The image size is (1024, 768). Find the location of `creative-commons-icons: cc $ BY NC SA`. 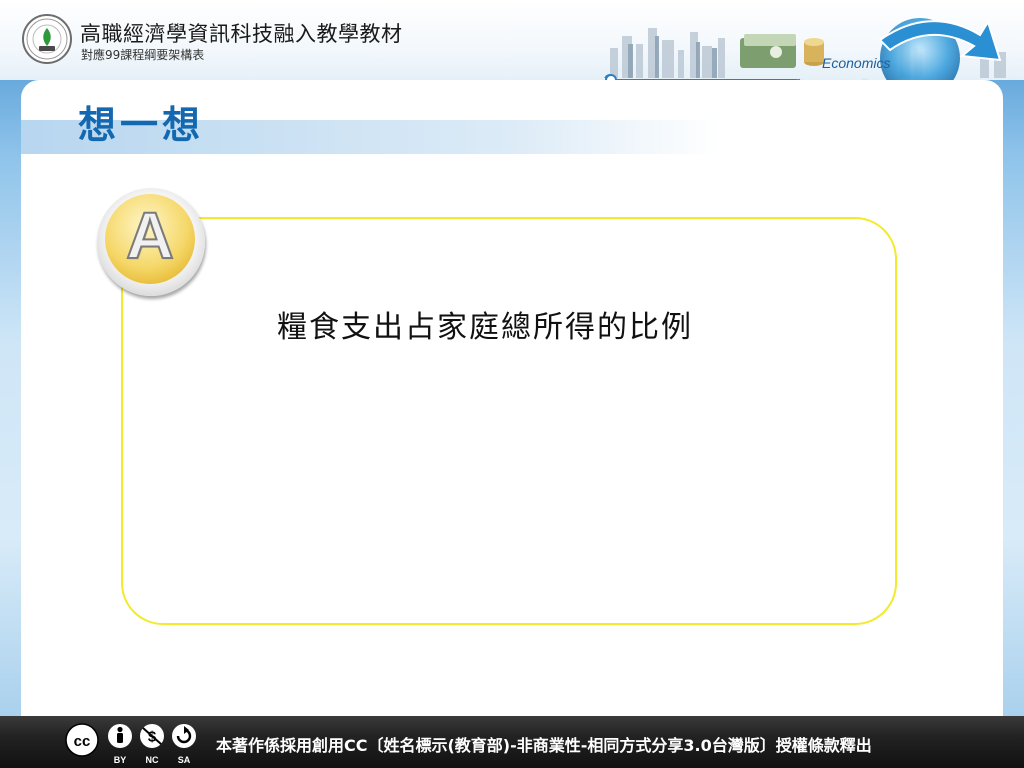

creative-commons-icons: cc $ BY NC SA is located at coordinates (130, 744).